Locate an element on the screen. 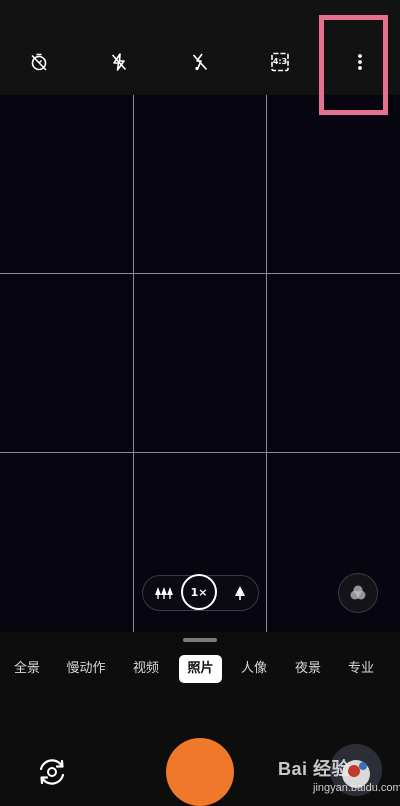  highlight-box is located at coordinates (353, 65).